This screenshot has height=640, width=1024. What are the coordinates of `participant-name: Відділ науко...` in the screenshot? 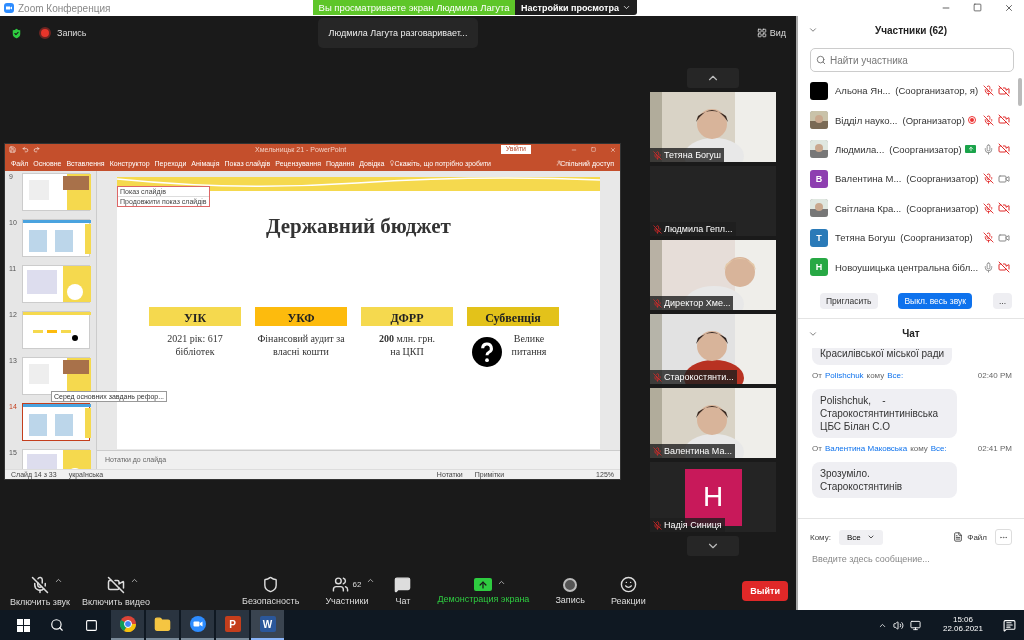 It's located at (866, 120).